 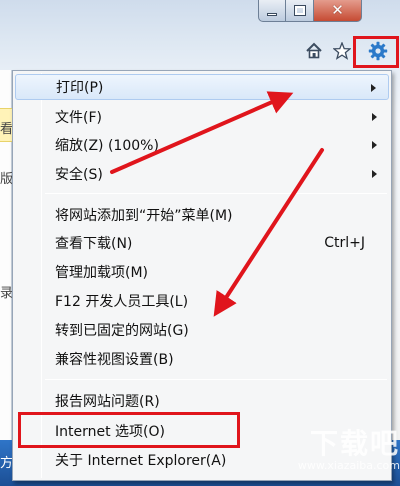 What do you see at coordinates (354, 443) in the screenshot?
I see `watermark-logo-text: 下载吧` at bounding box center [354, 443].